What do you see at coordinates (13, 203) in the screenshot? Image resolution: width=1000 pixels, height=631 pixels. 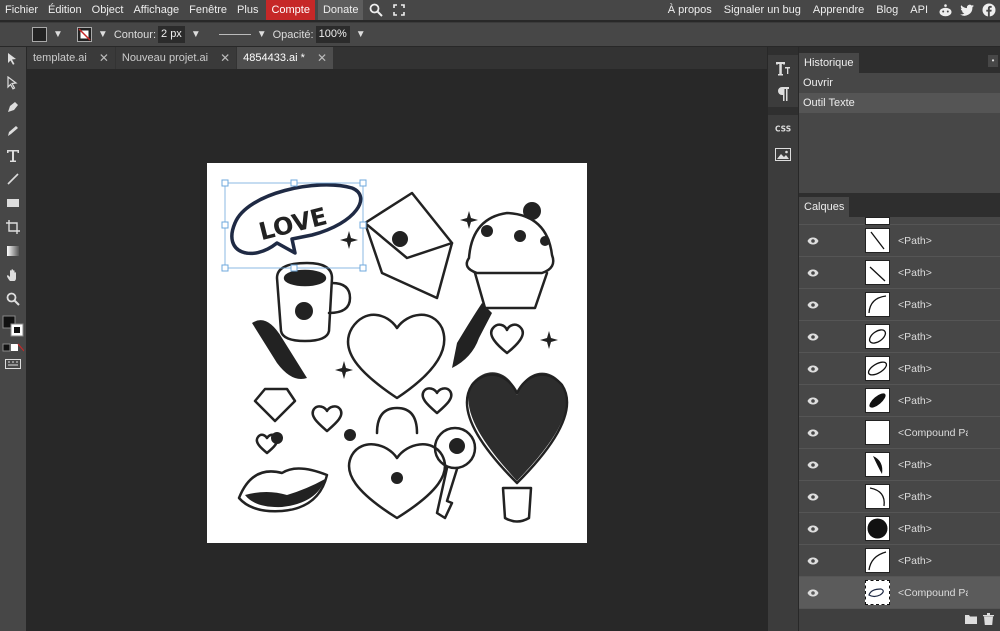 I see `rectangle-tool-icon` at bounding box center [13, 203].